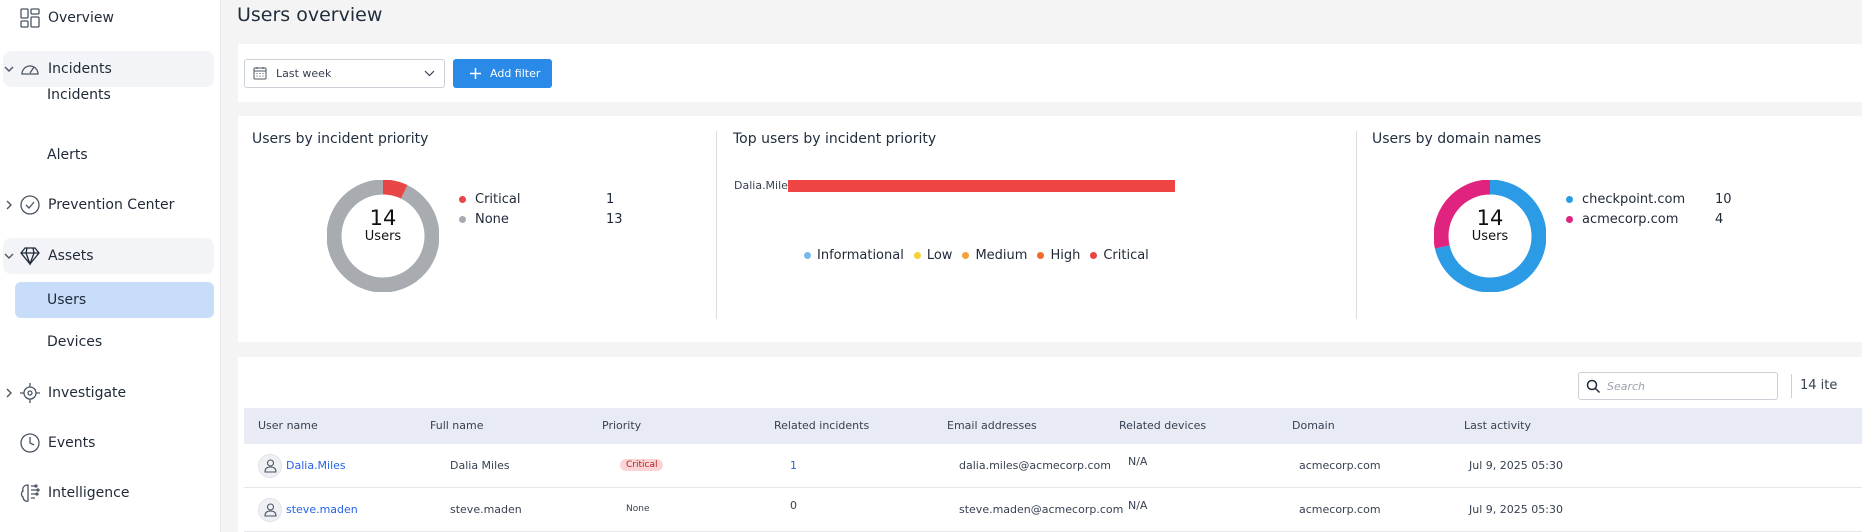 This screenshot has width=1862, height=532. Describe the element at coordinates (288, 425) in the screenshot. I see `column-header: User name` at that location.